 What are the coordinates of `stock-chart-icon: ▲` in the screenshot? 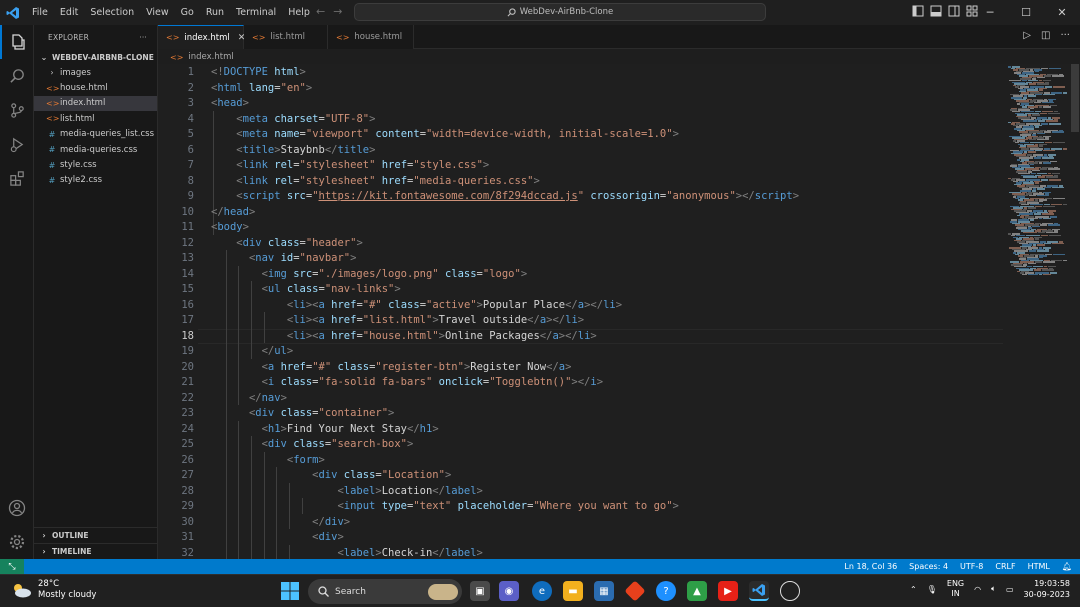 It's located at (697, 591).